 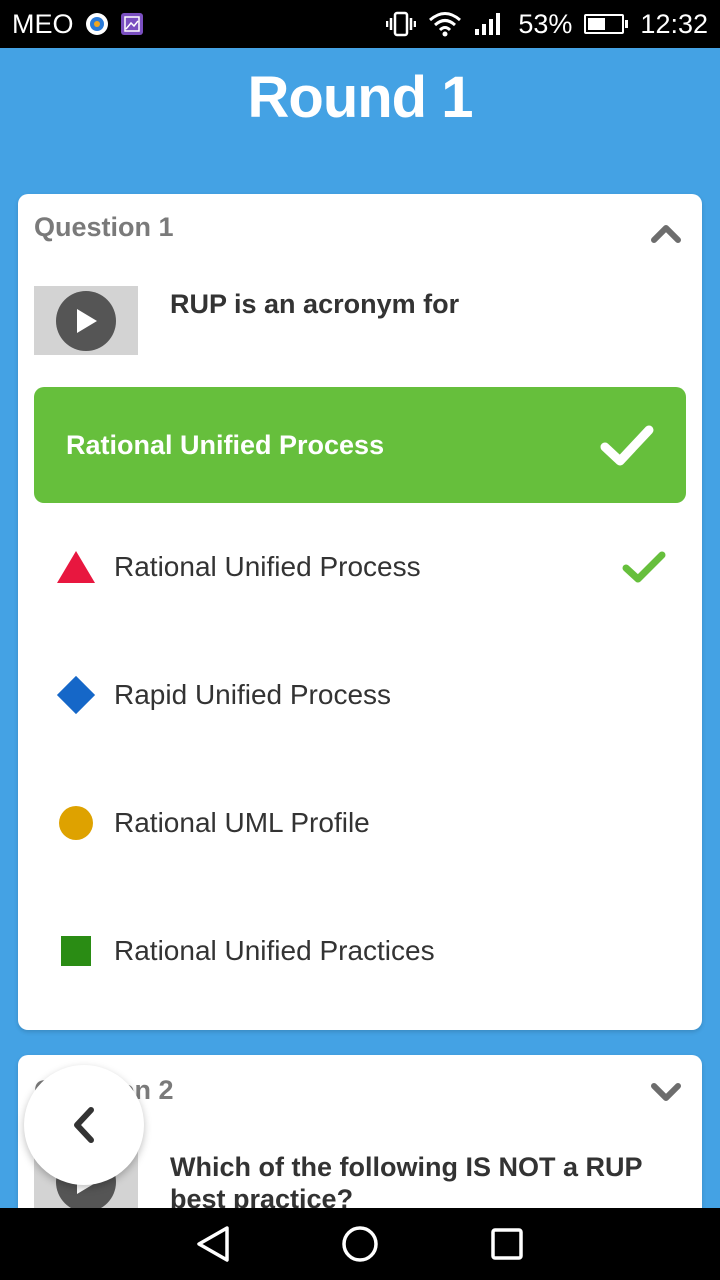 I want to click on circle-home-icon, so click(x=360, y=1244).